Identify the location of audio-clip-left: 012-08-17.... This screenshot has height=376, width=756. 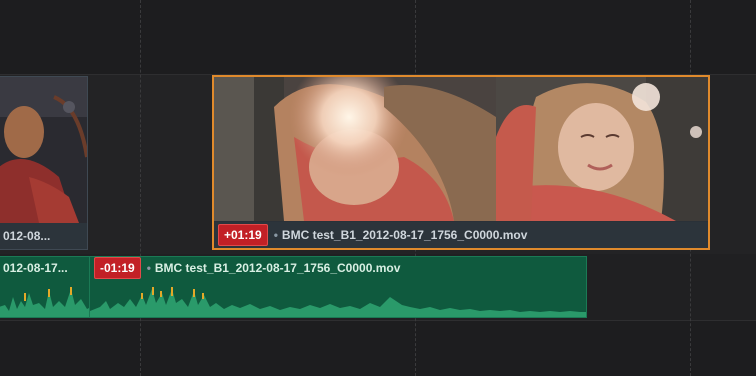
(45, 287).